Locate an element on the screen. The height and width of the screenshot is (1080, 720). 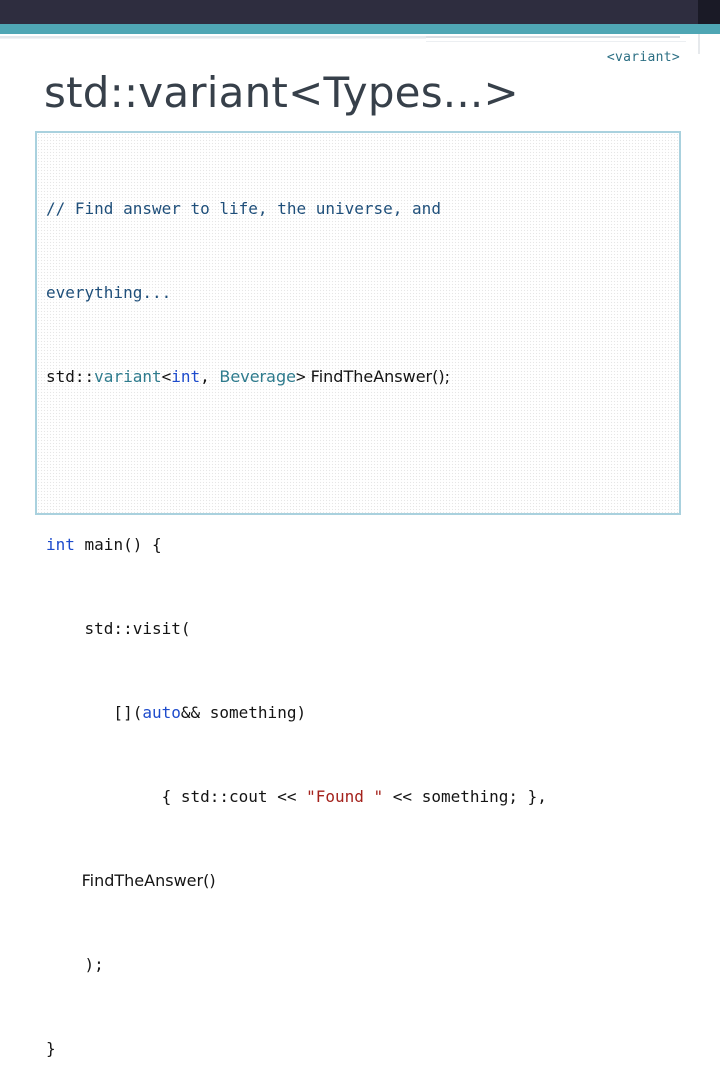
slide-title: std::variant<Types...> is located at coordinates (281, 92).